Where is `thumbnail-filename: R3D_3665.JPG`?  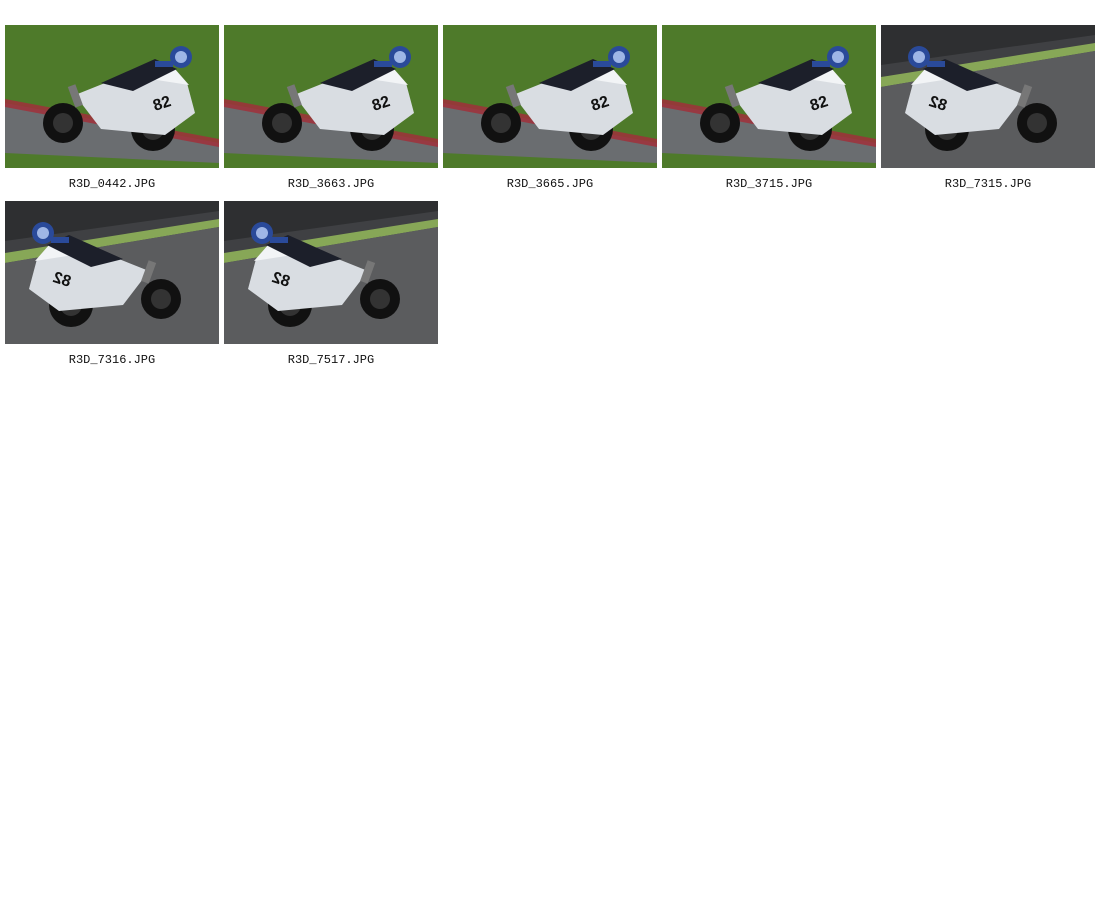 thumbnail-filename: R3D_3665.JPG is located at coordinates (550, 184).